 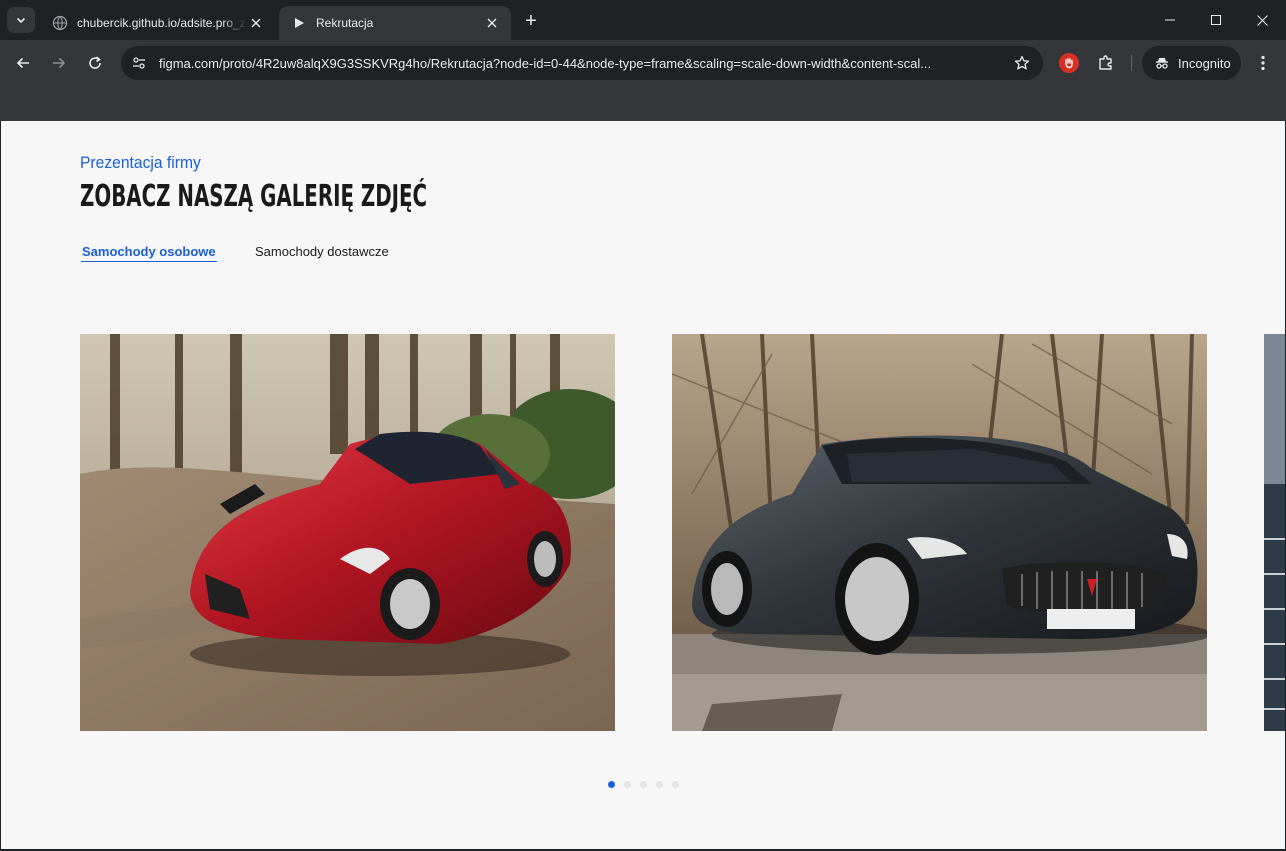 I want to click on more-vert-icon, so click(x=1263, y=63).